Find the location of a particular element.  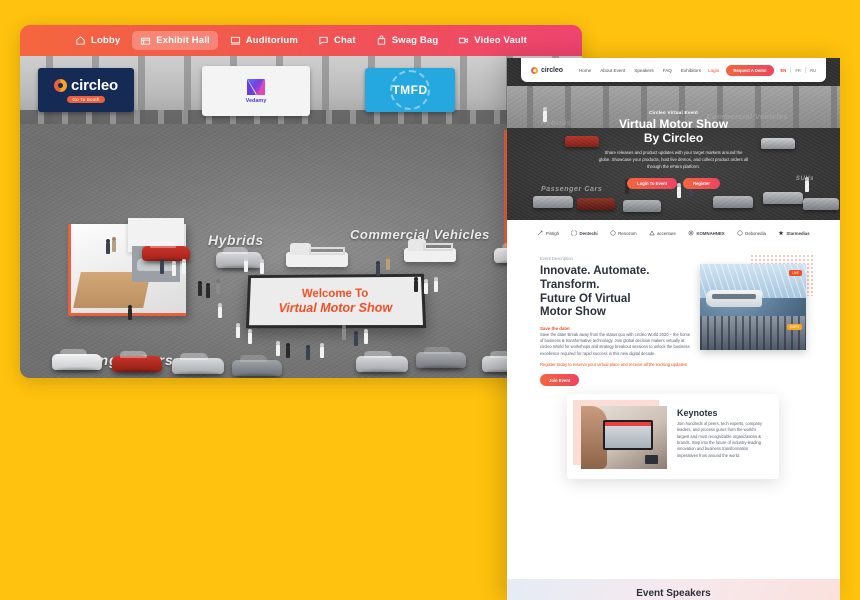

nav-item-label: Auditorium is located at coordinates (271, 40).